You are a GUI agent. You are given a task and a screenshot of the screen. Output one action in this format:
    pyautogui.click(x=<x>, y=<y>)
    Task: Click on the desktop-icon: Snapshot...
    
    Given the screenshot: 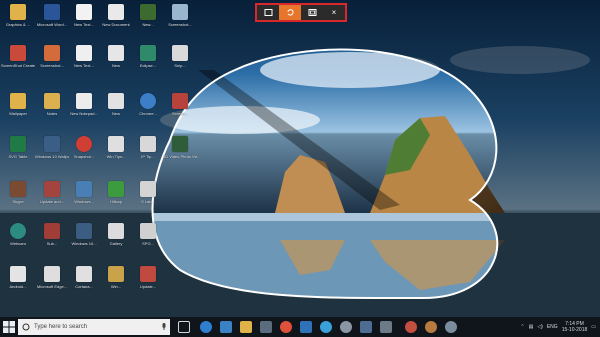 What is the action you would take?
    pyautogui.click(x=84, y=150)
    